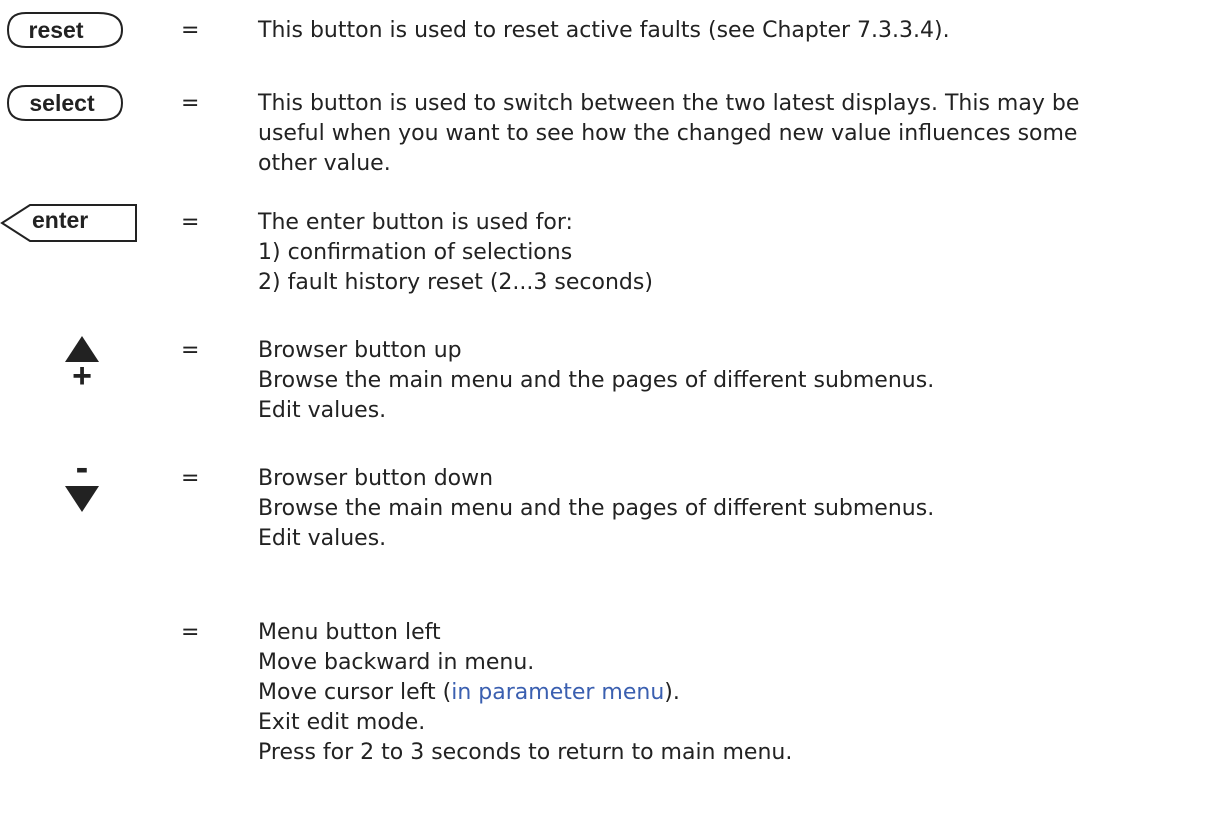  Describe the element at coordinates (360, 350) in the screenshot. I see `up-desc-line-1: Browser button up` at that location.